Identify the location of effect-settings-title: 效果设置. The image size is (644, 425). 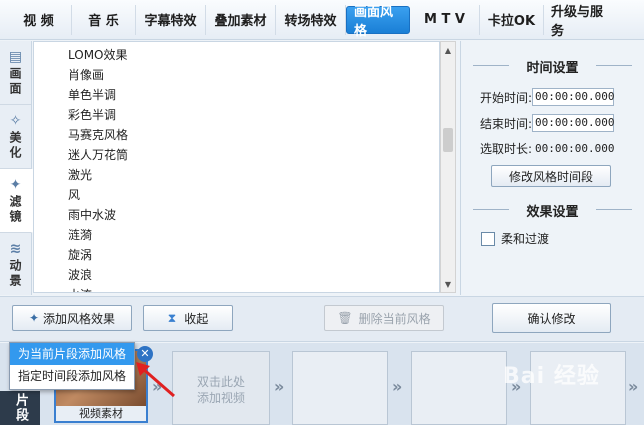
(552, 210).